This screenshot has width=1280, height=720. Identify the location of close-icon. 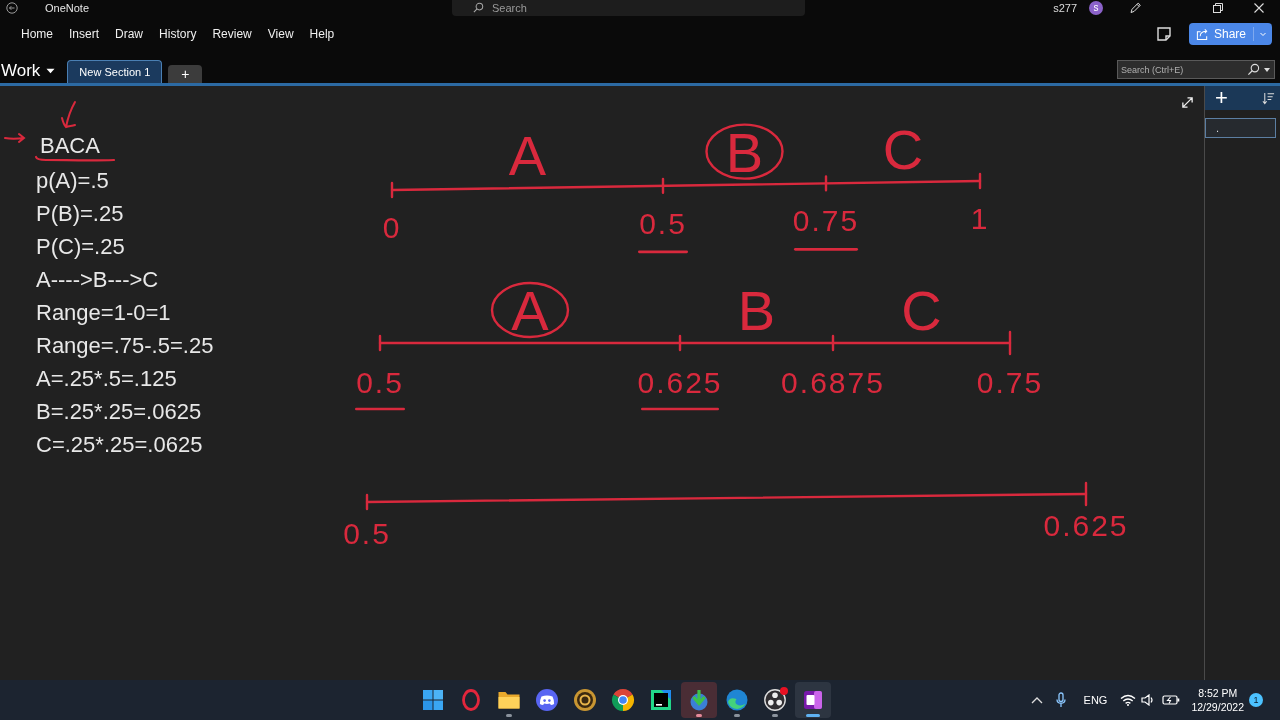
(1259, 8).